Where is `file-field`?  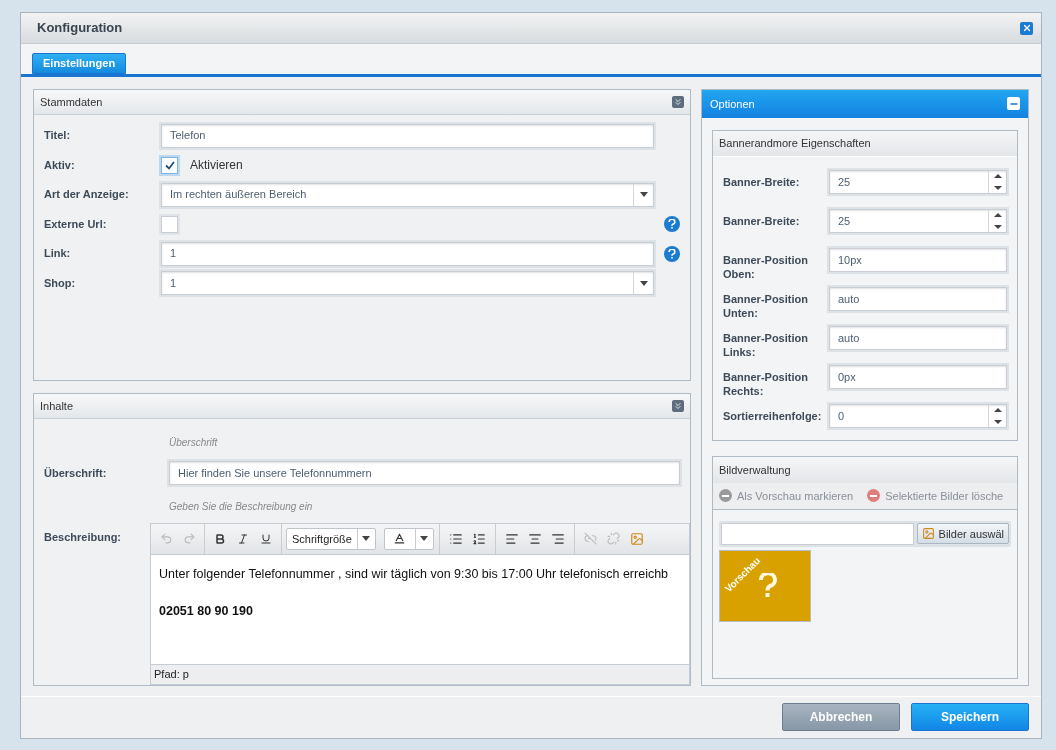 file-field is located at coordinates (817, 533).